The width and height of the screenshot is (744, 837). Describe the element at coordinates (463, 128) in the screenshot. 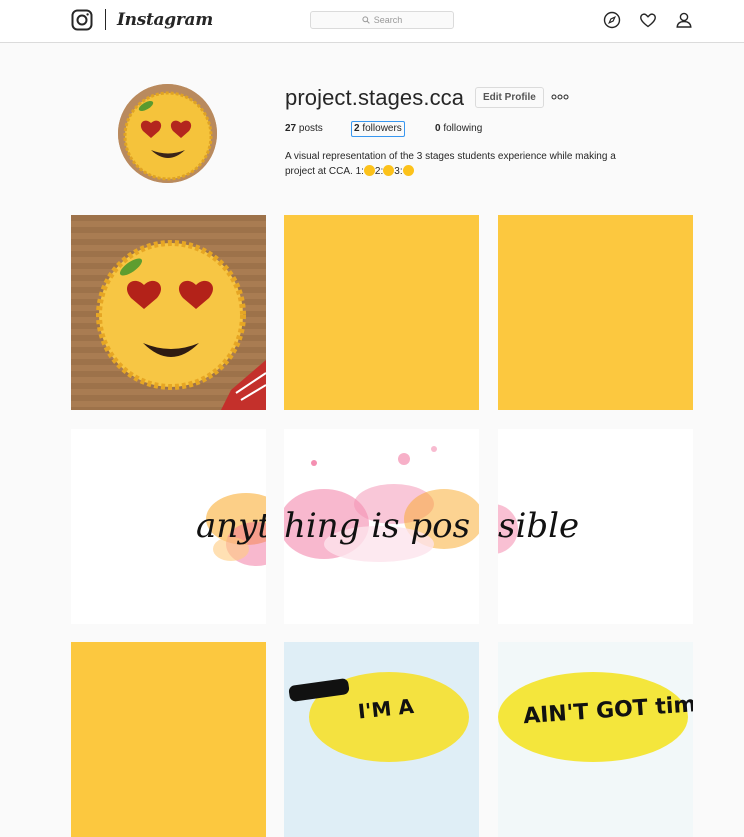

I see `following-label: following` at that location.